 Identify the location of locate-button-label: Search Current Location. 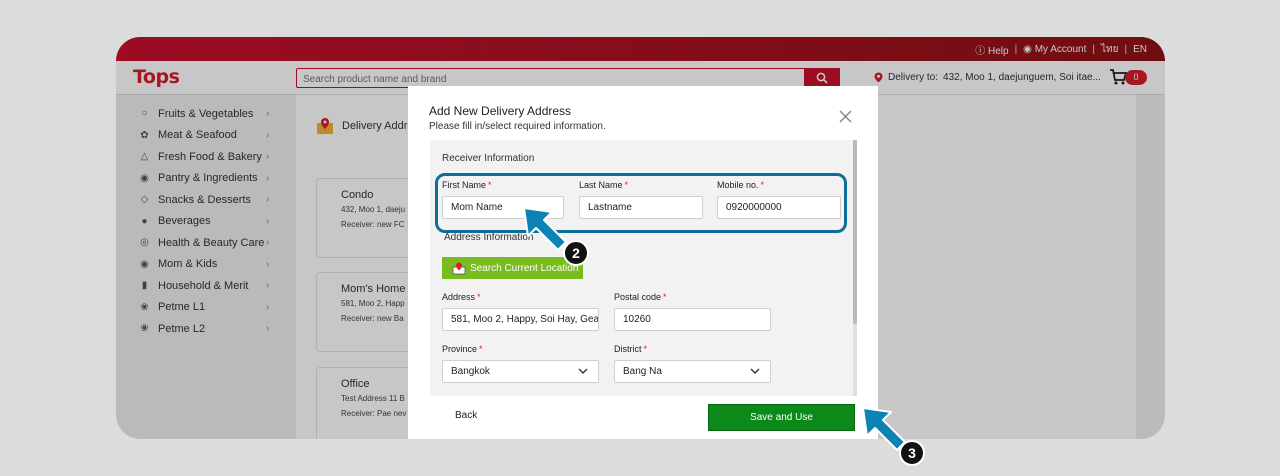
(524, 268).